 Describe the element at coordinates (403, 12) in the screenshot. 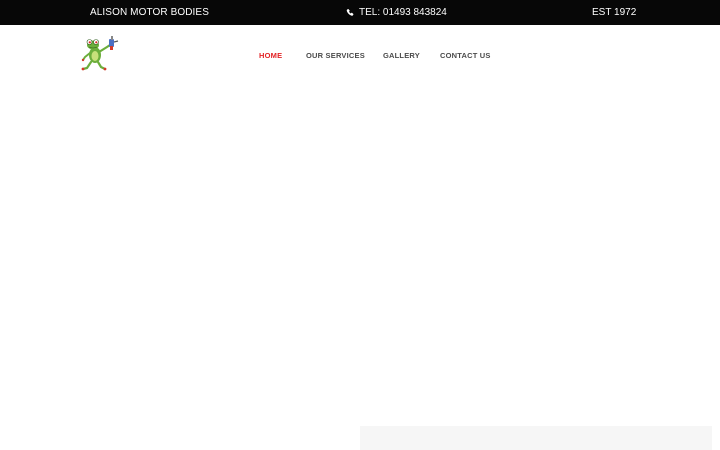

I see `phone-number: TEL: 01493 843824` at that location.